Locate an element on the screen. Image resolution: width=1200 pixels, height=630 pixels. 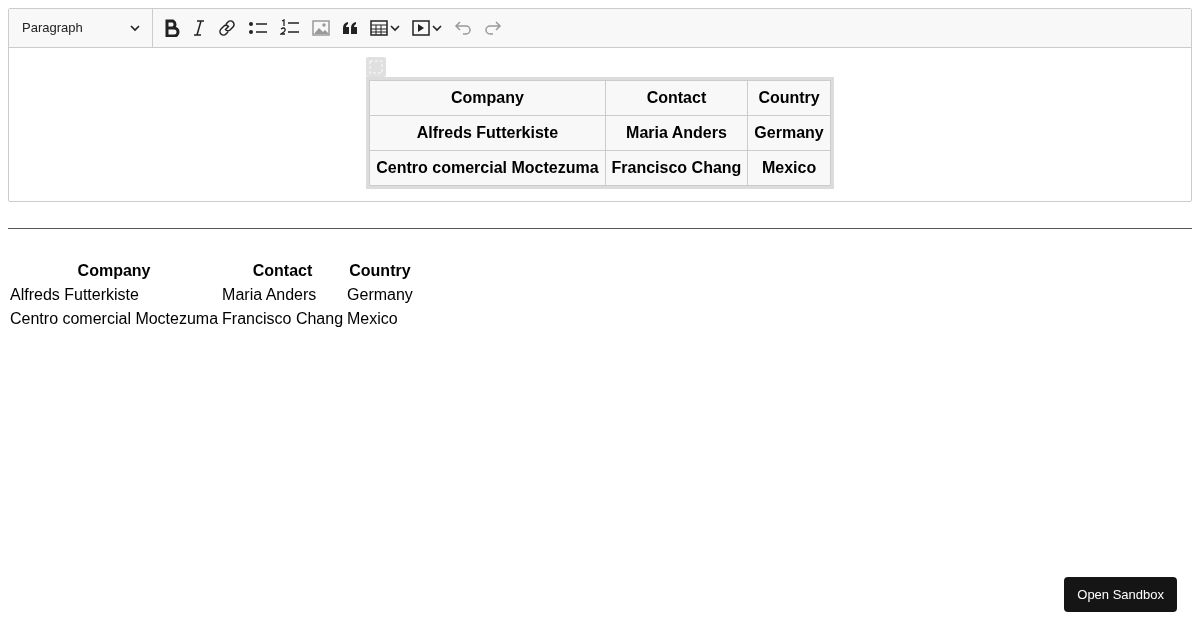
numbered-list-icon is located at coordinates (290, 28).